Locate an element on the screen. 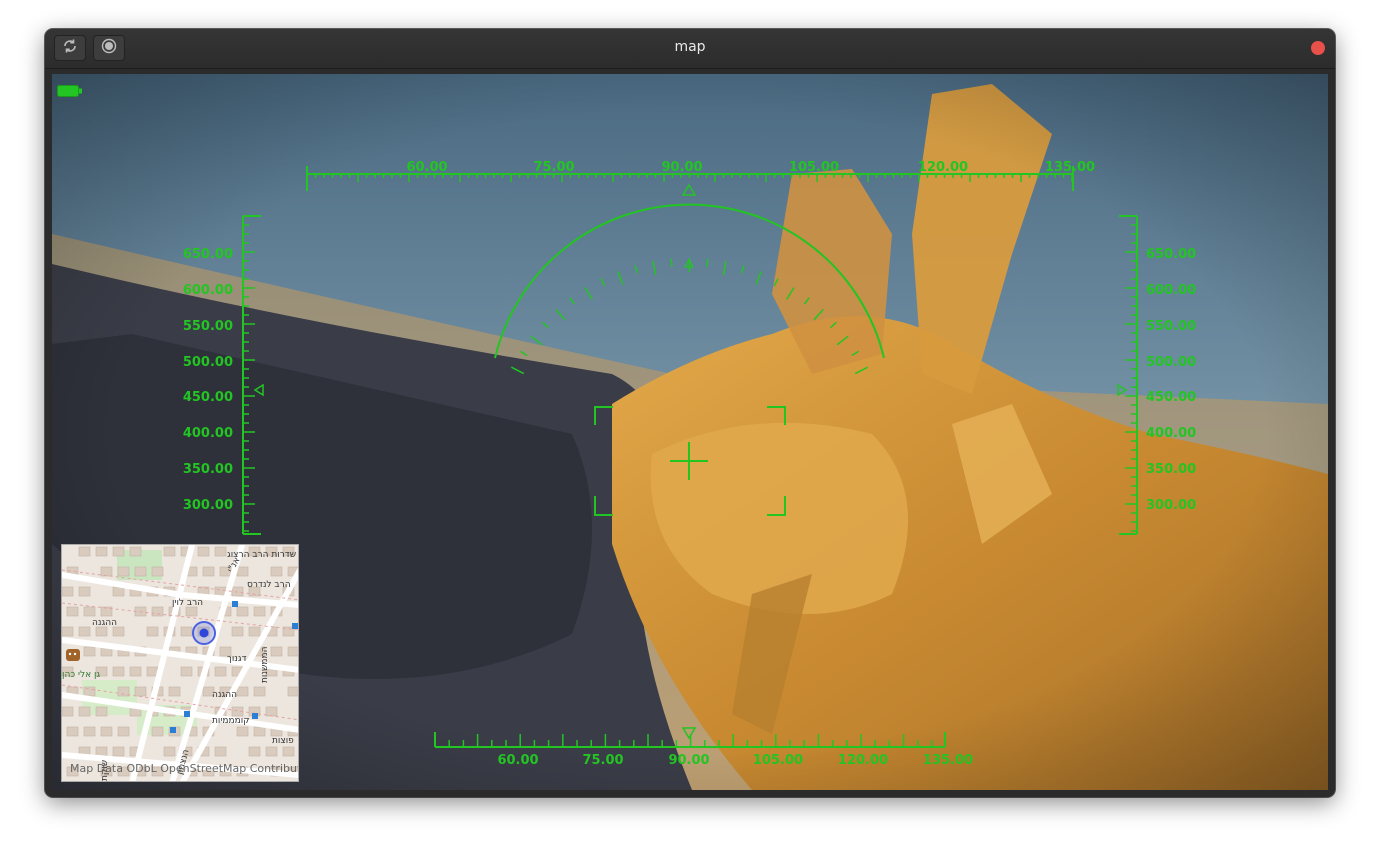 The height and width of the screenshot is (859, 1380). right-scale-marker is located at coordinates (1122, 390).